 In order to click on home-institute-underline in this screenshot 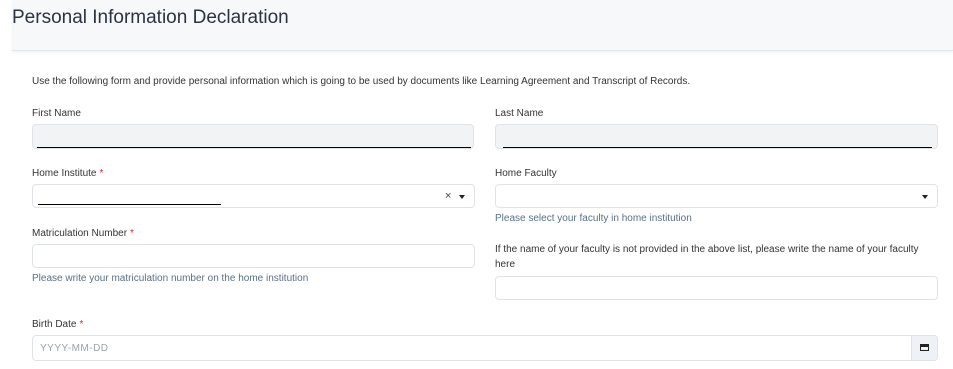, I will do `click(129, 204)`.